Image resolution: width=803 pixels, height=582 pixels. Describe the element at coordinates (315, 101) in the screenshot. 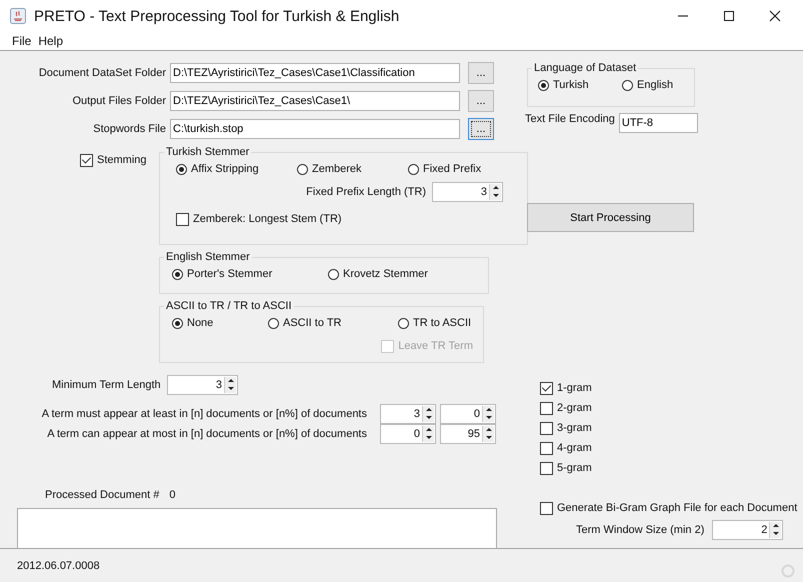

I see `path-field: D:\TEZ\Ayristirici\Tez_Cases\Case1\` at that location.